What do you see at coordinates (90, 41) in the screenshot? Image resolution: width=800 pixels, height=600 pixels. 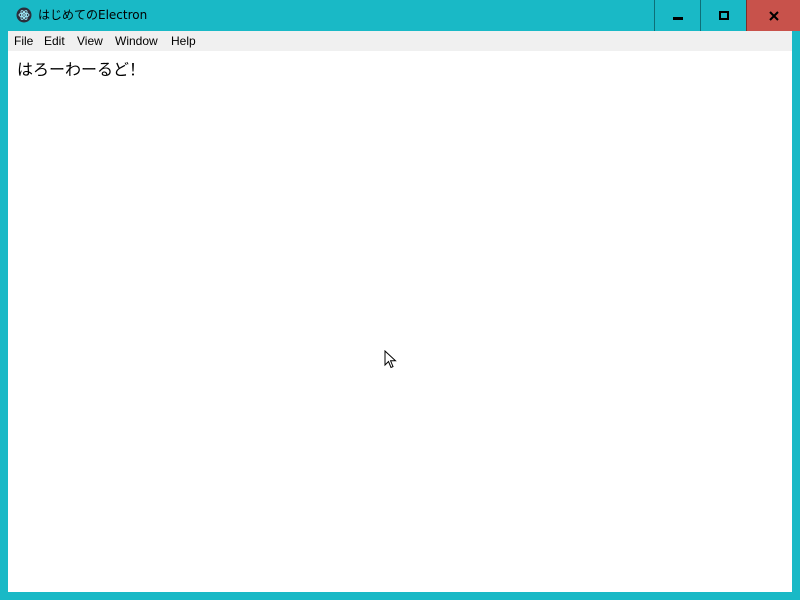 I see `menu-view: View` at bounding box center [90, 41].